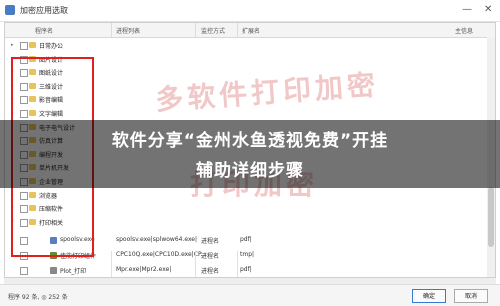  What do you see at coordinates (157, 239) in the screenshot?
I see `process-list: spoolsv.exe|splwow64.exe|` at bounding box center [157, 239].